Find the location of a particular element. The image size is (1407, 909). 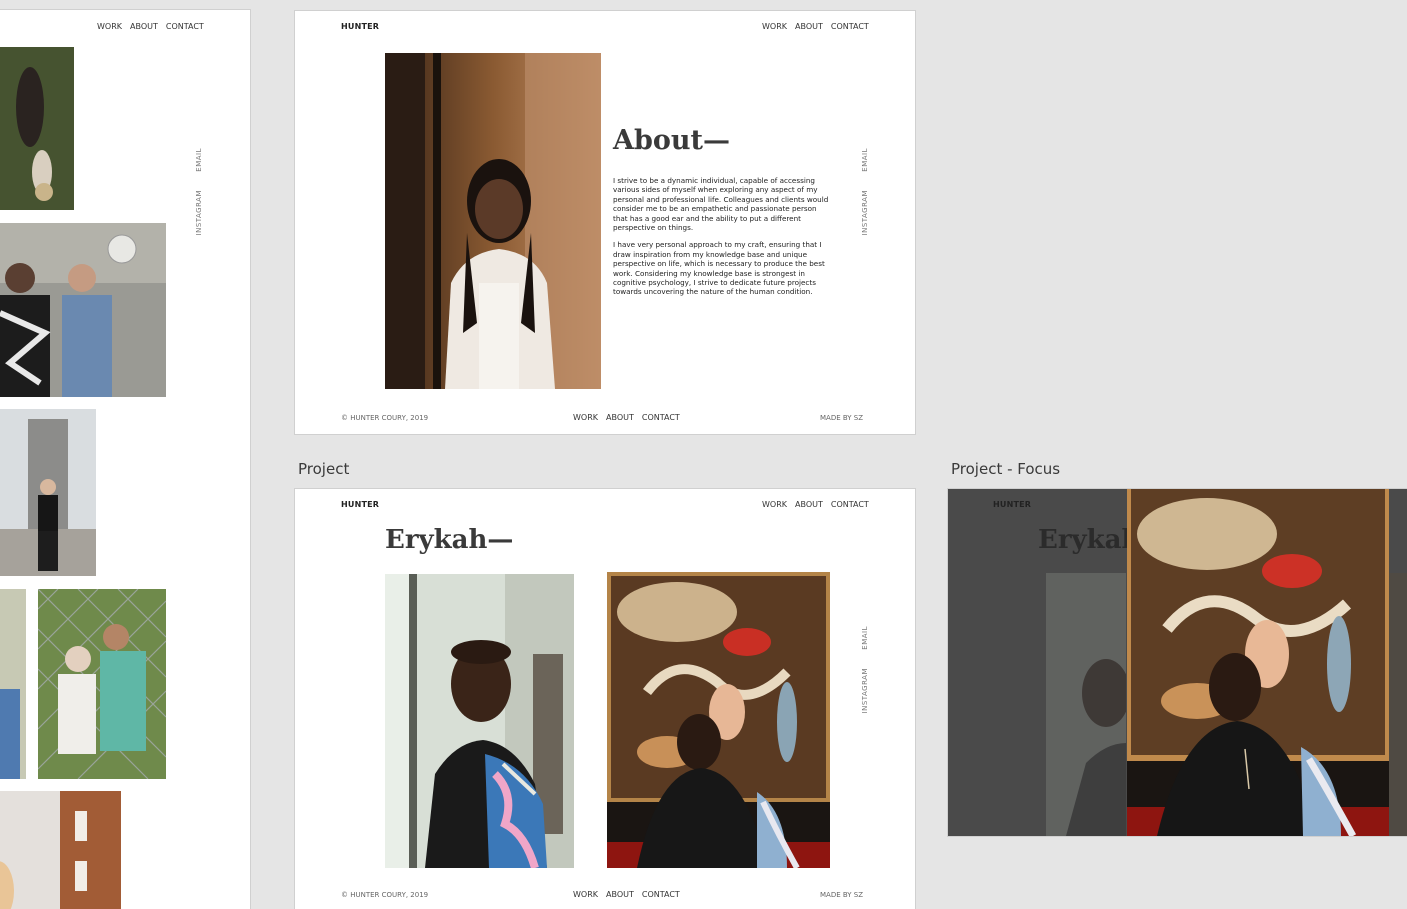

project-heading: Erykah— is located at coordinates (449, 540).